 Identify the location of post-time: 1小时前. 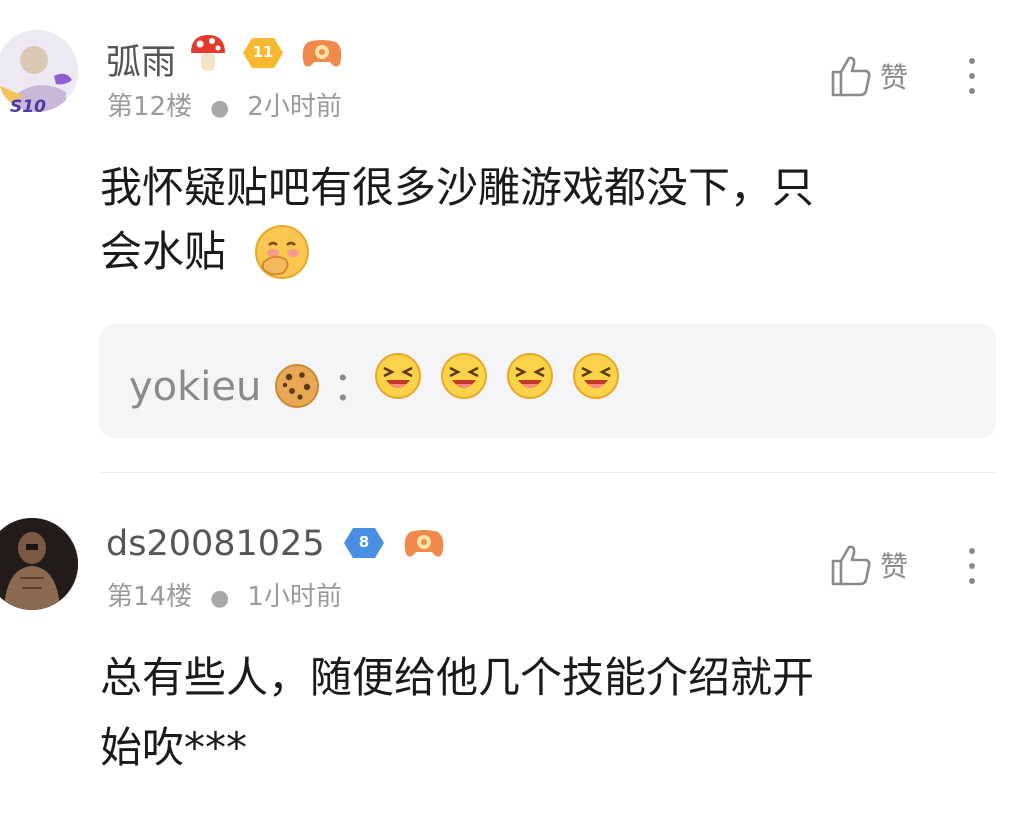
(294, 597).